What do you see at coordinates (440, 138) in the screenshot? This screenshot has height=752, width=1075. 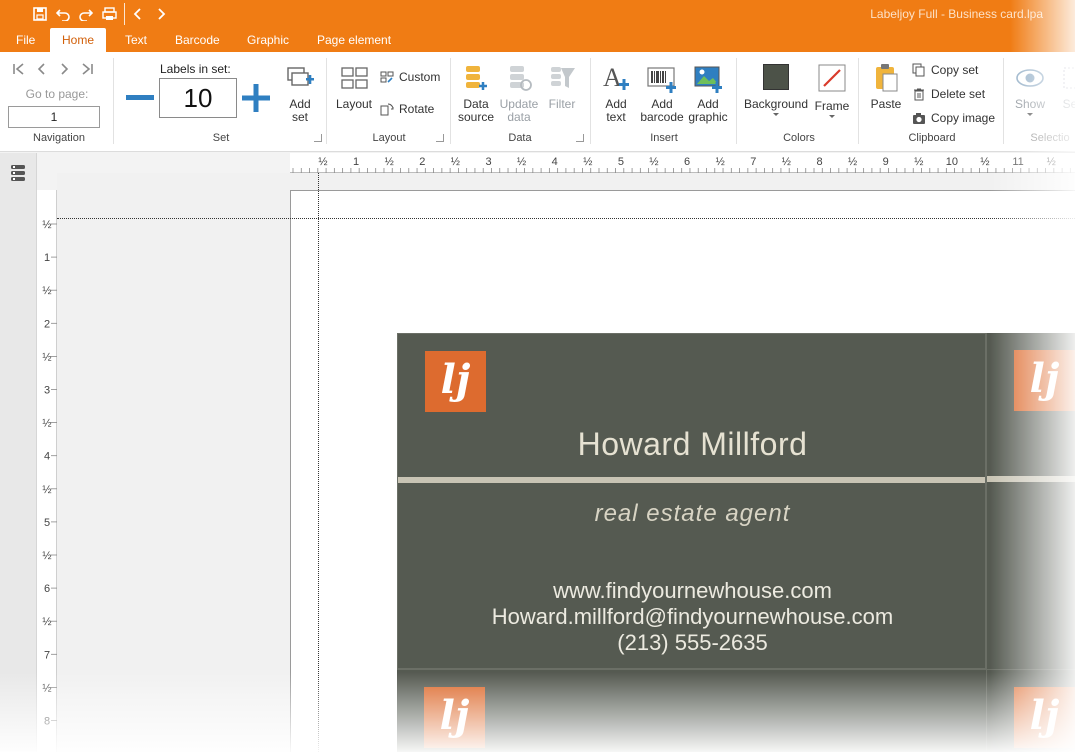 I see `layout-dialog-launcher` at bounding box center [440, 138].